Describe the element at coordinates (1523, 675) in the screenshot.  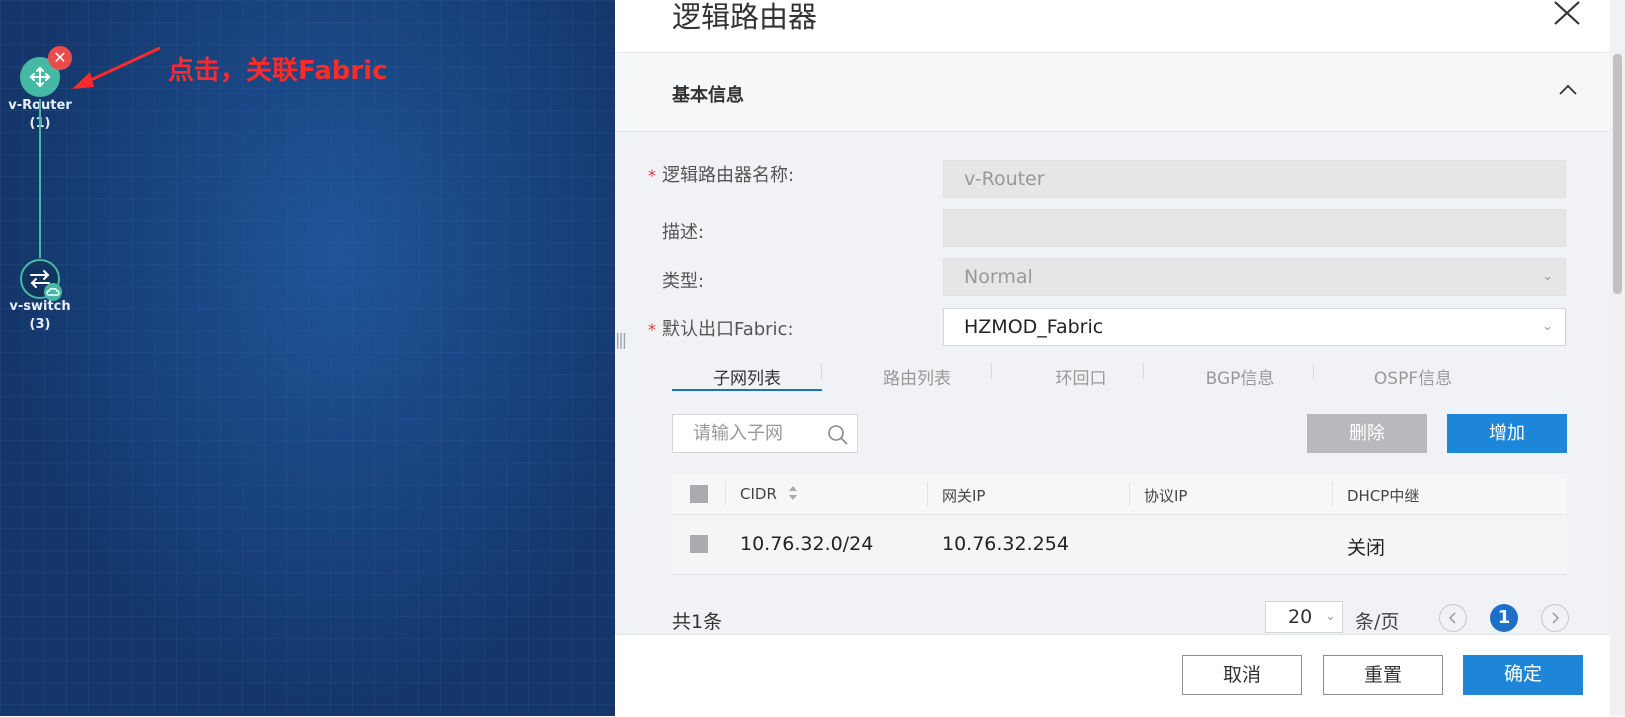
I see `confirm-button: 确定` at that location.